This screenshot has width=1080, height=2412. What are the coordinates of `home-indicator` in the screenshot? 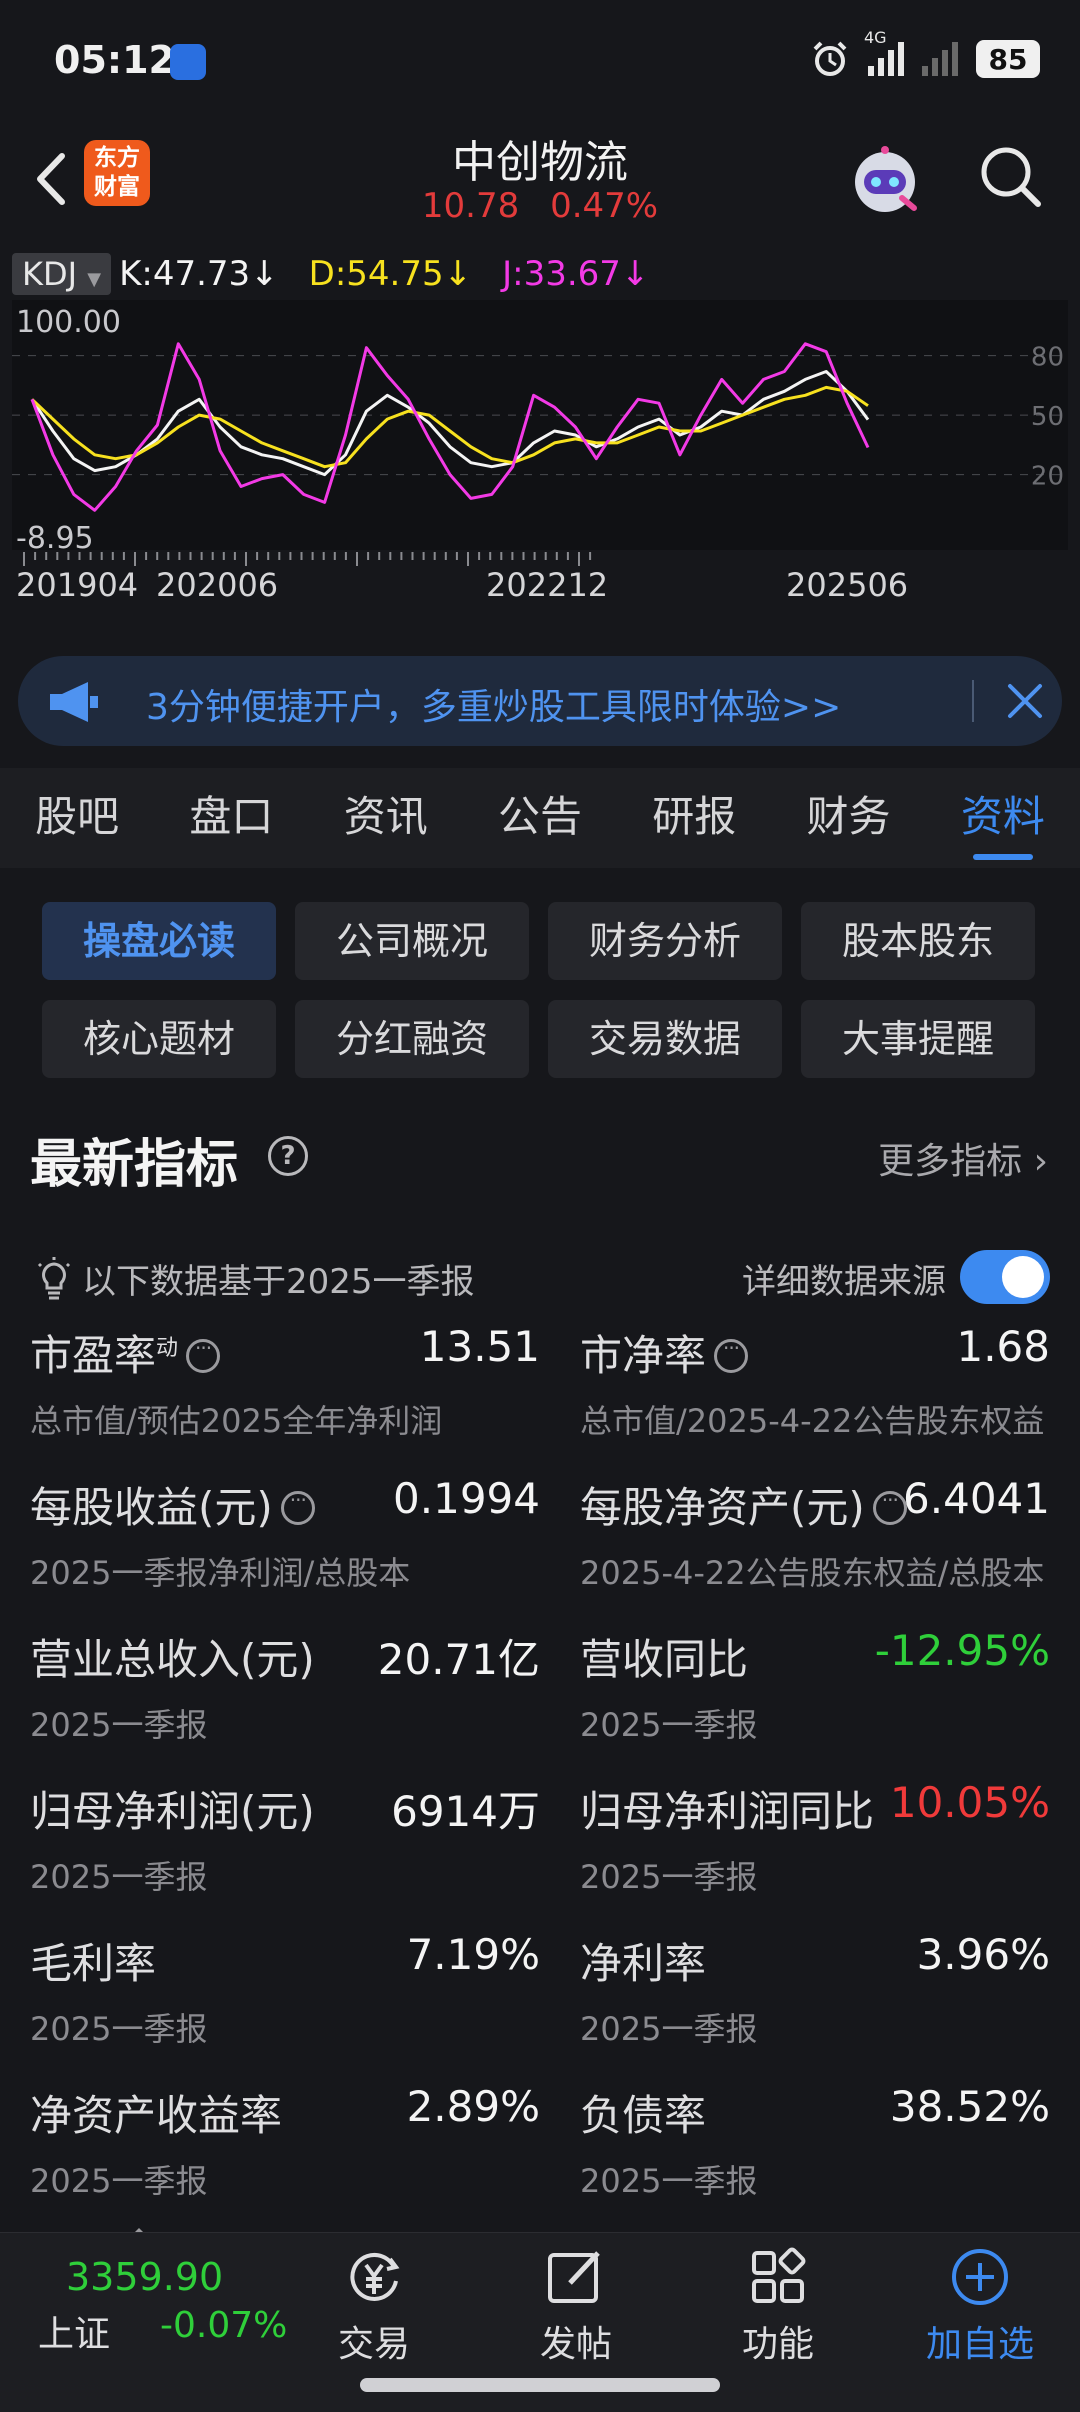 It's located at (540, 2385).